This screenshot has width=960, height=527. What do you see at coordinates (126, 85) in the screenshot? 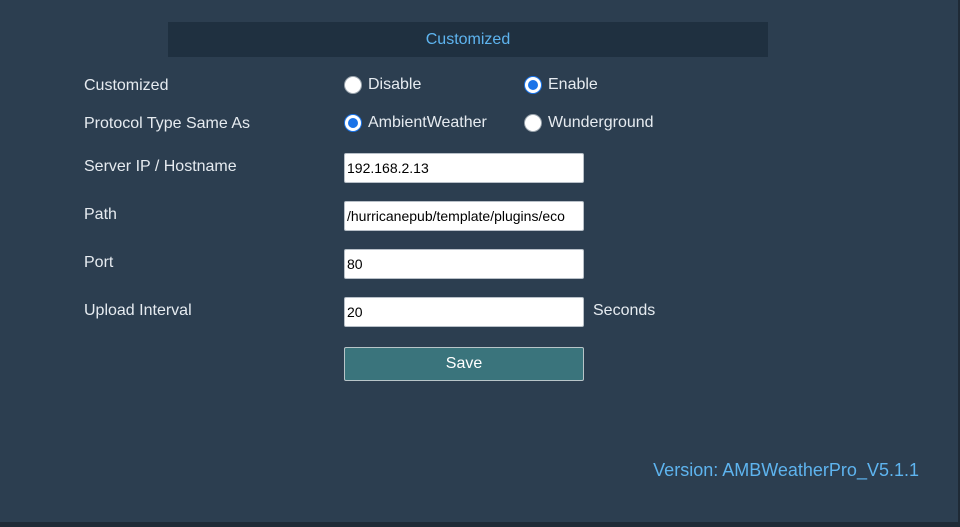
I see `customized-label: Customized` at bounding box center [126, 85].